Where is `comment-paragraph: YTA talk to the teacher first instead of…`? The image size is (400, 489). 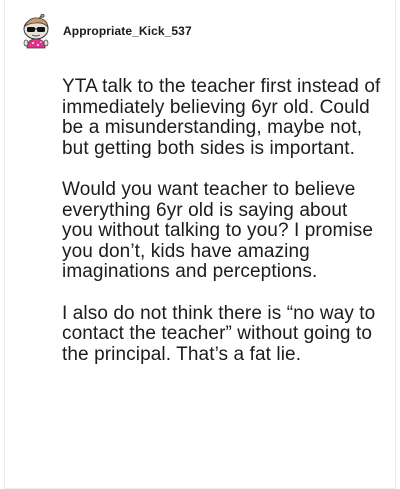
comment-paragraph: YTA talk to the teacher first instead of… is located at coordinates (221, 117).